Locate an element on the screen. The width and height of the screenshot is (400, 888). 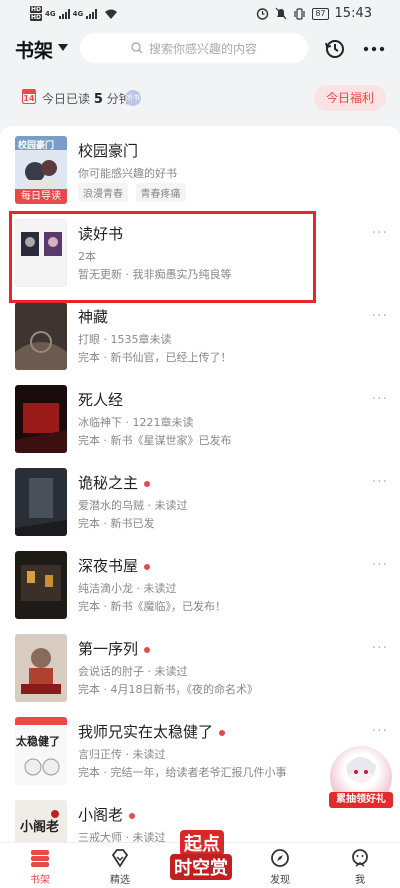
center-promo-logo: 起点 时空赏 is located at coordinates (202, 858).